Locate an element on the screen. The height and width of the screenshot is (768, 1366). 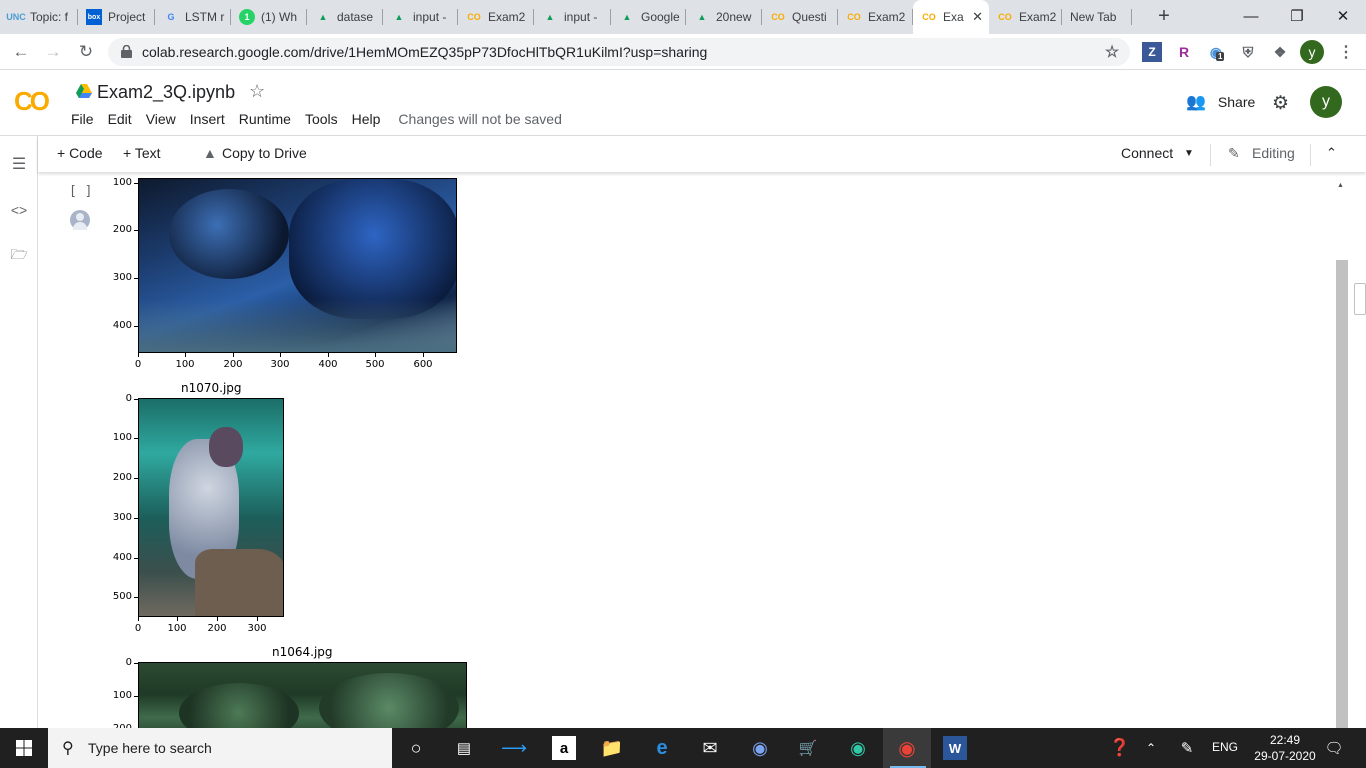
share-button: 👥 Share is located at coordinates (1220, 102).